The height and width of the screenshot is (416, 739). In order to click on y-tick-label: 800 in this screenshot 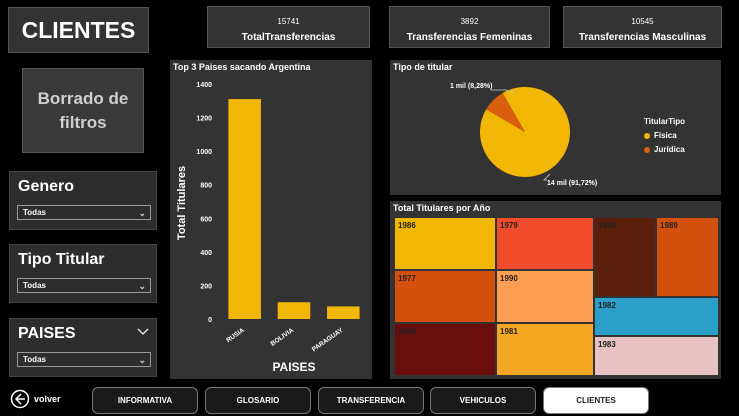, I will do `click(206, 186)`.